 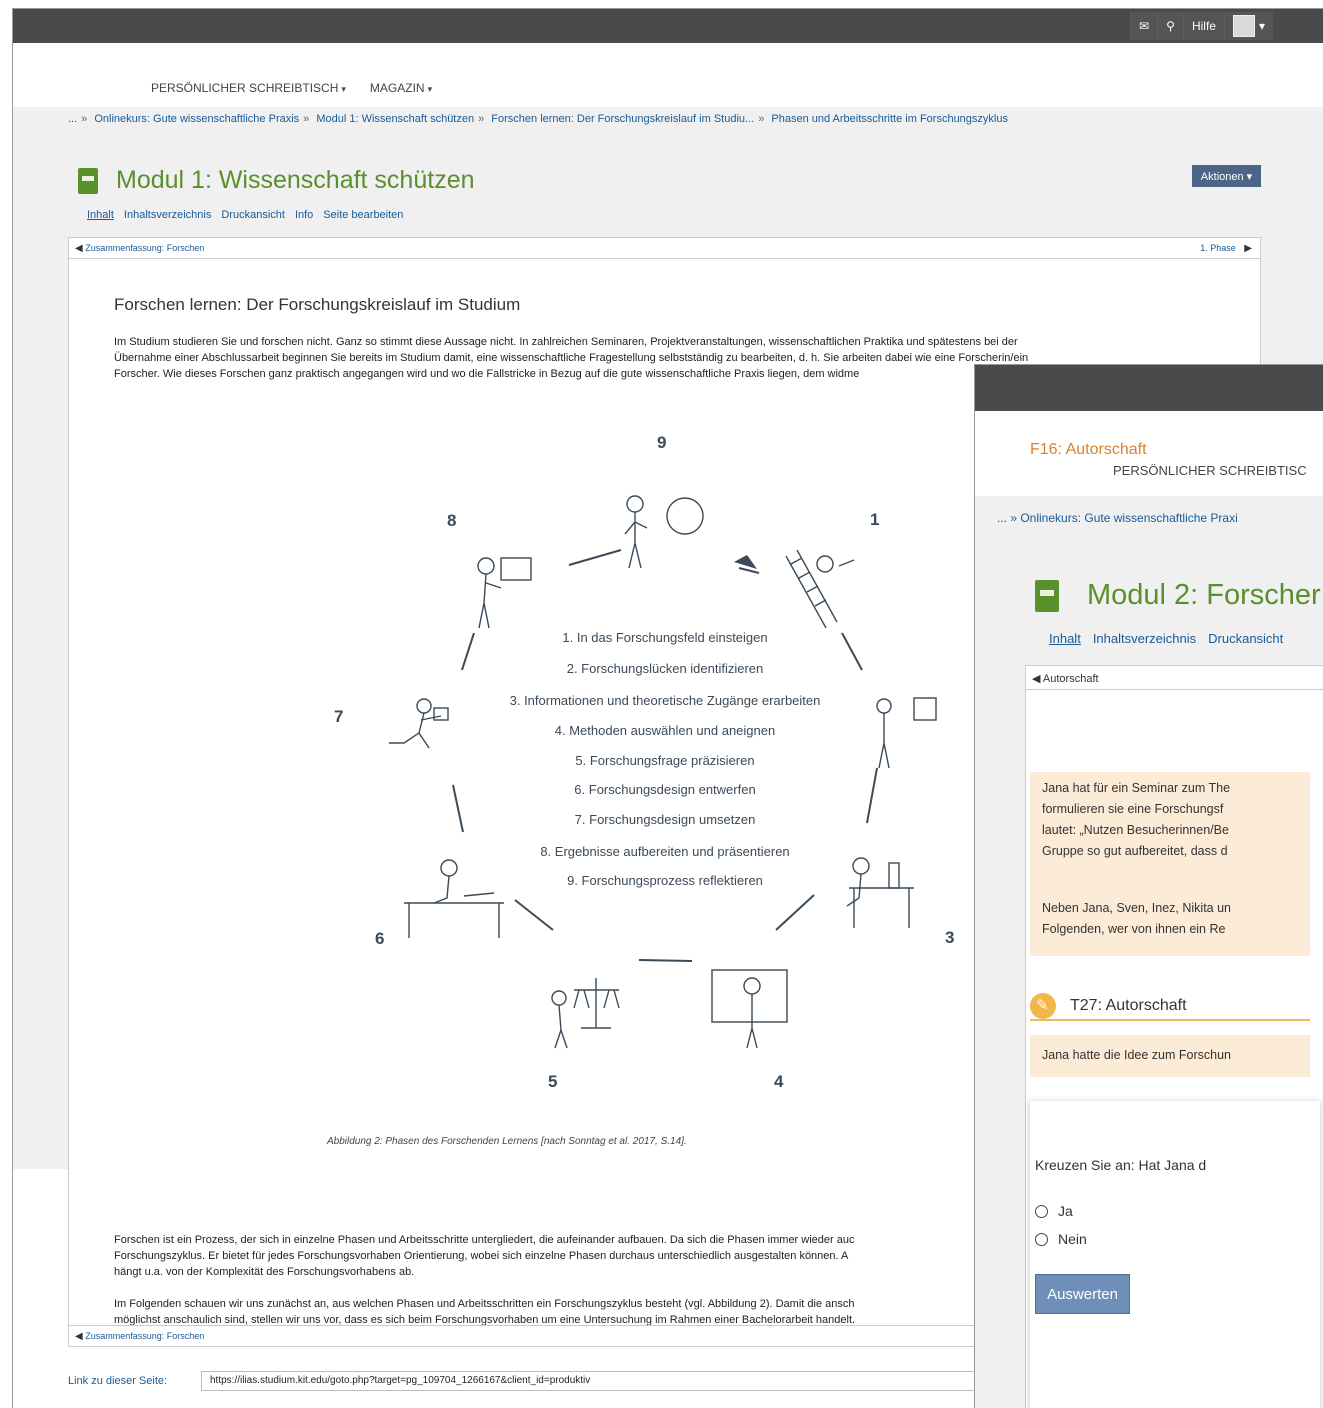 I want to click on cycle-number-4: 4, so click(x=779, y=1081).